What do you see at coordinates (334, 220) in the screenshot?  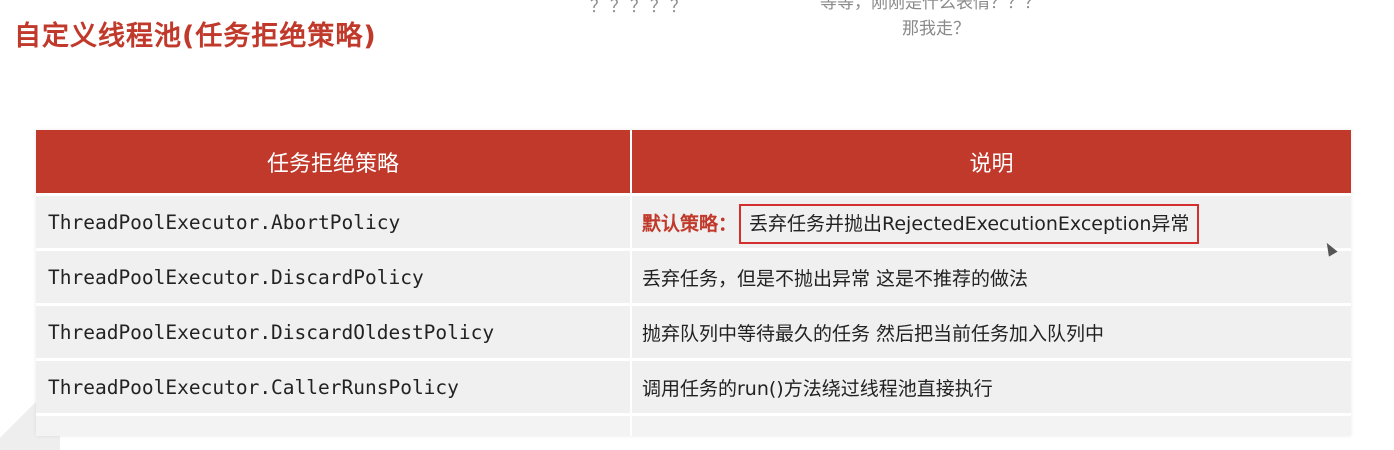 I see `policy-name: ThreadPoolExecutor.AbortPolicy` at bounding box center [334, 220].